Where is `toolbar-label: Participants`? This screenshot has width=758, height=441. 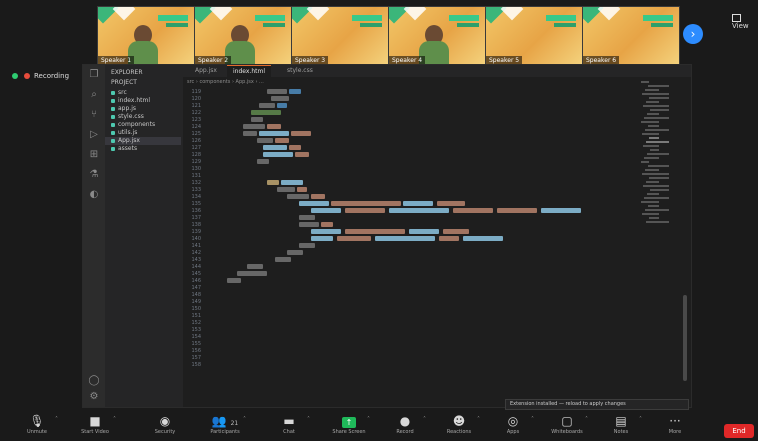 toolbar-label: Participants is located at coordinates (225, 432).